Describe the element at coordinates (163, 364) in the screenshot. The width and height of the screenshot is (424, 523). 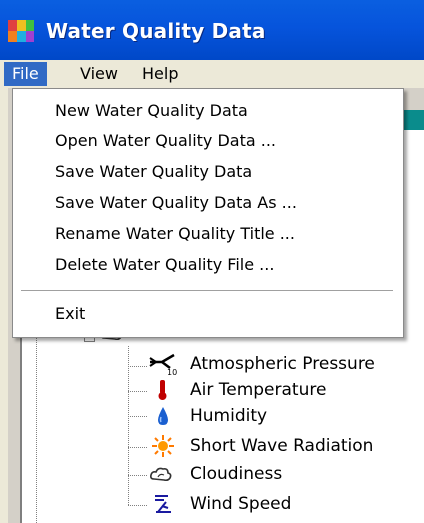
I see `barometer-icon: 10` at that location.